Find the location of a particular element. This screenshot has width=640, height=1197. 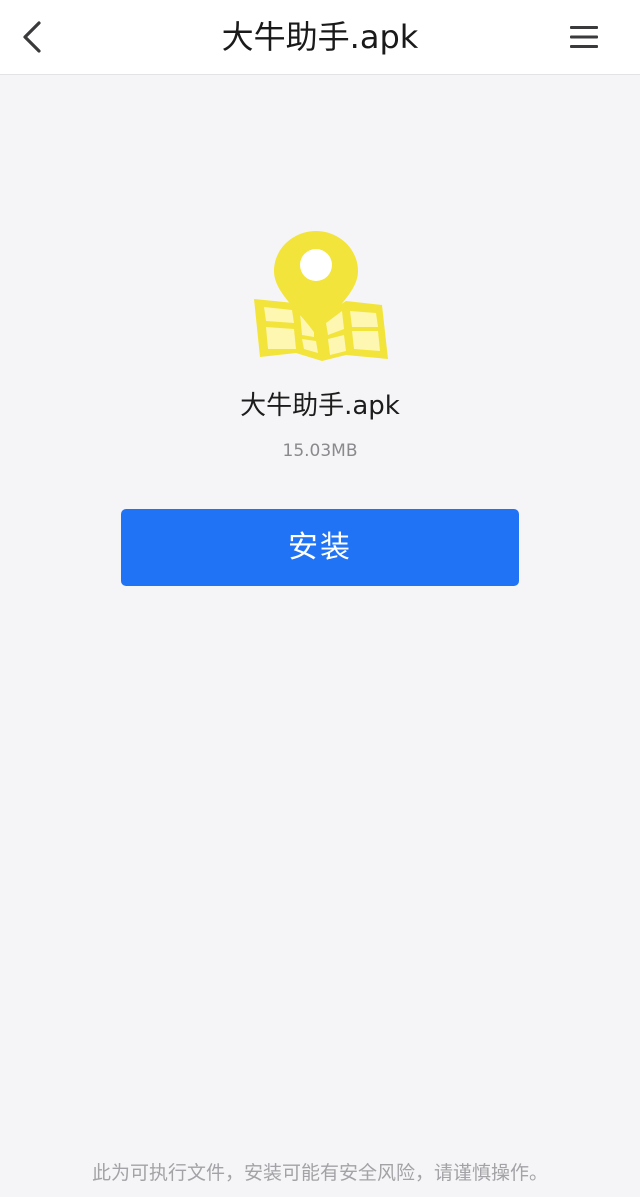

map-pin-icon is located at coordinates (321, 296).